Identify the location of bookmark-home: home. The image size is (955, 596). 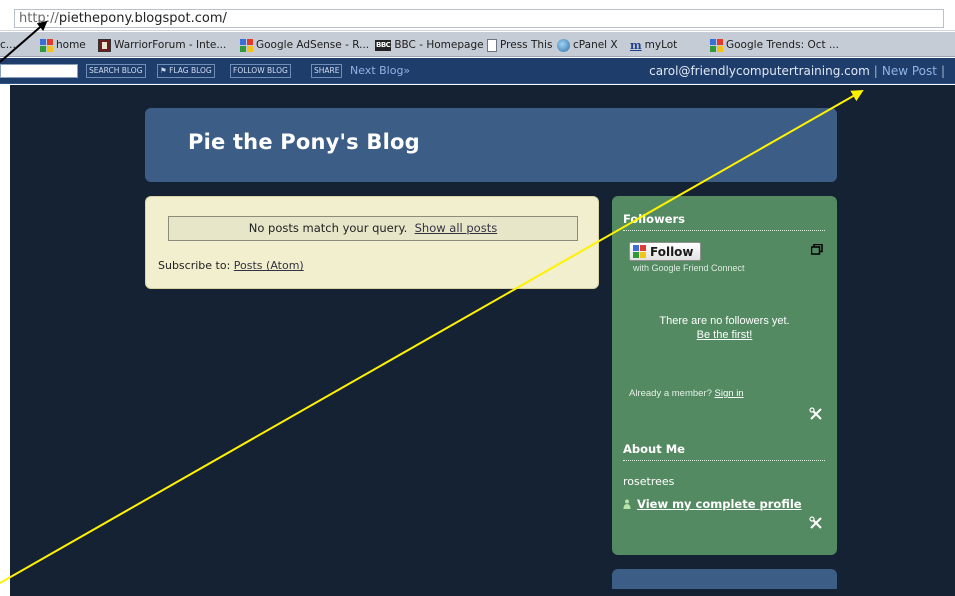
(63, 45).